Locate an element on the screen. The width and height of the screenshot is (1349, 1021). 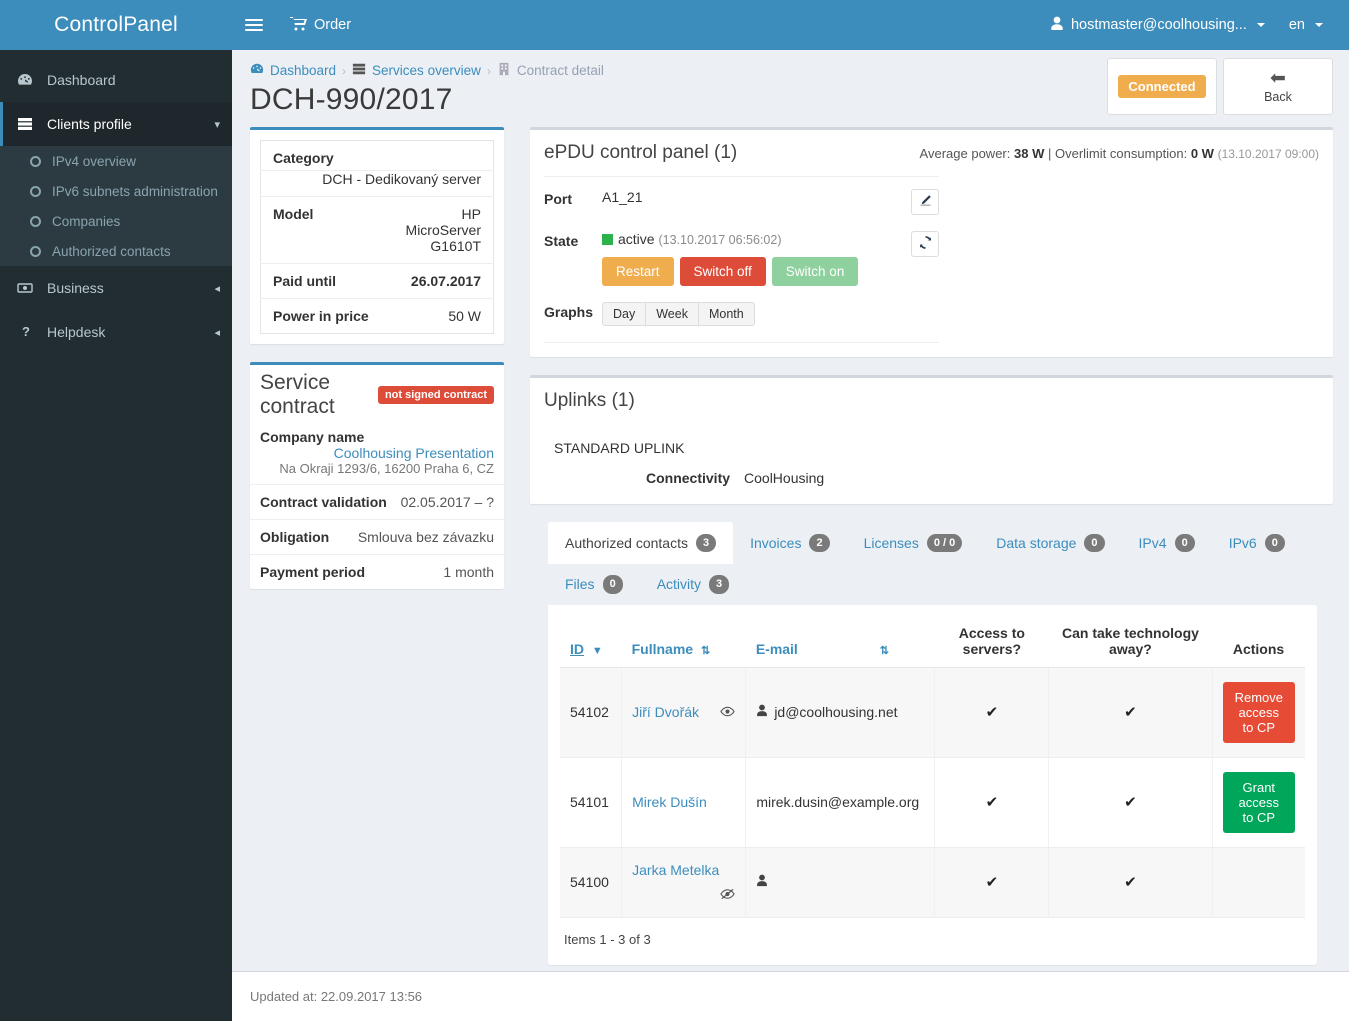
overlimit-label: Overlimit consumption: is located at coordinates (1121, 153).